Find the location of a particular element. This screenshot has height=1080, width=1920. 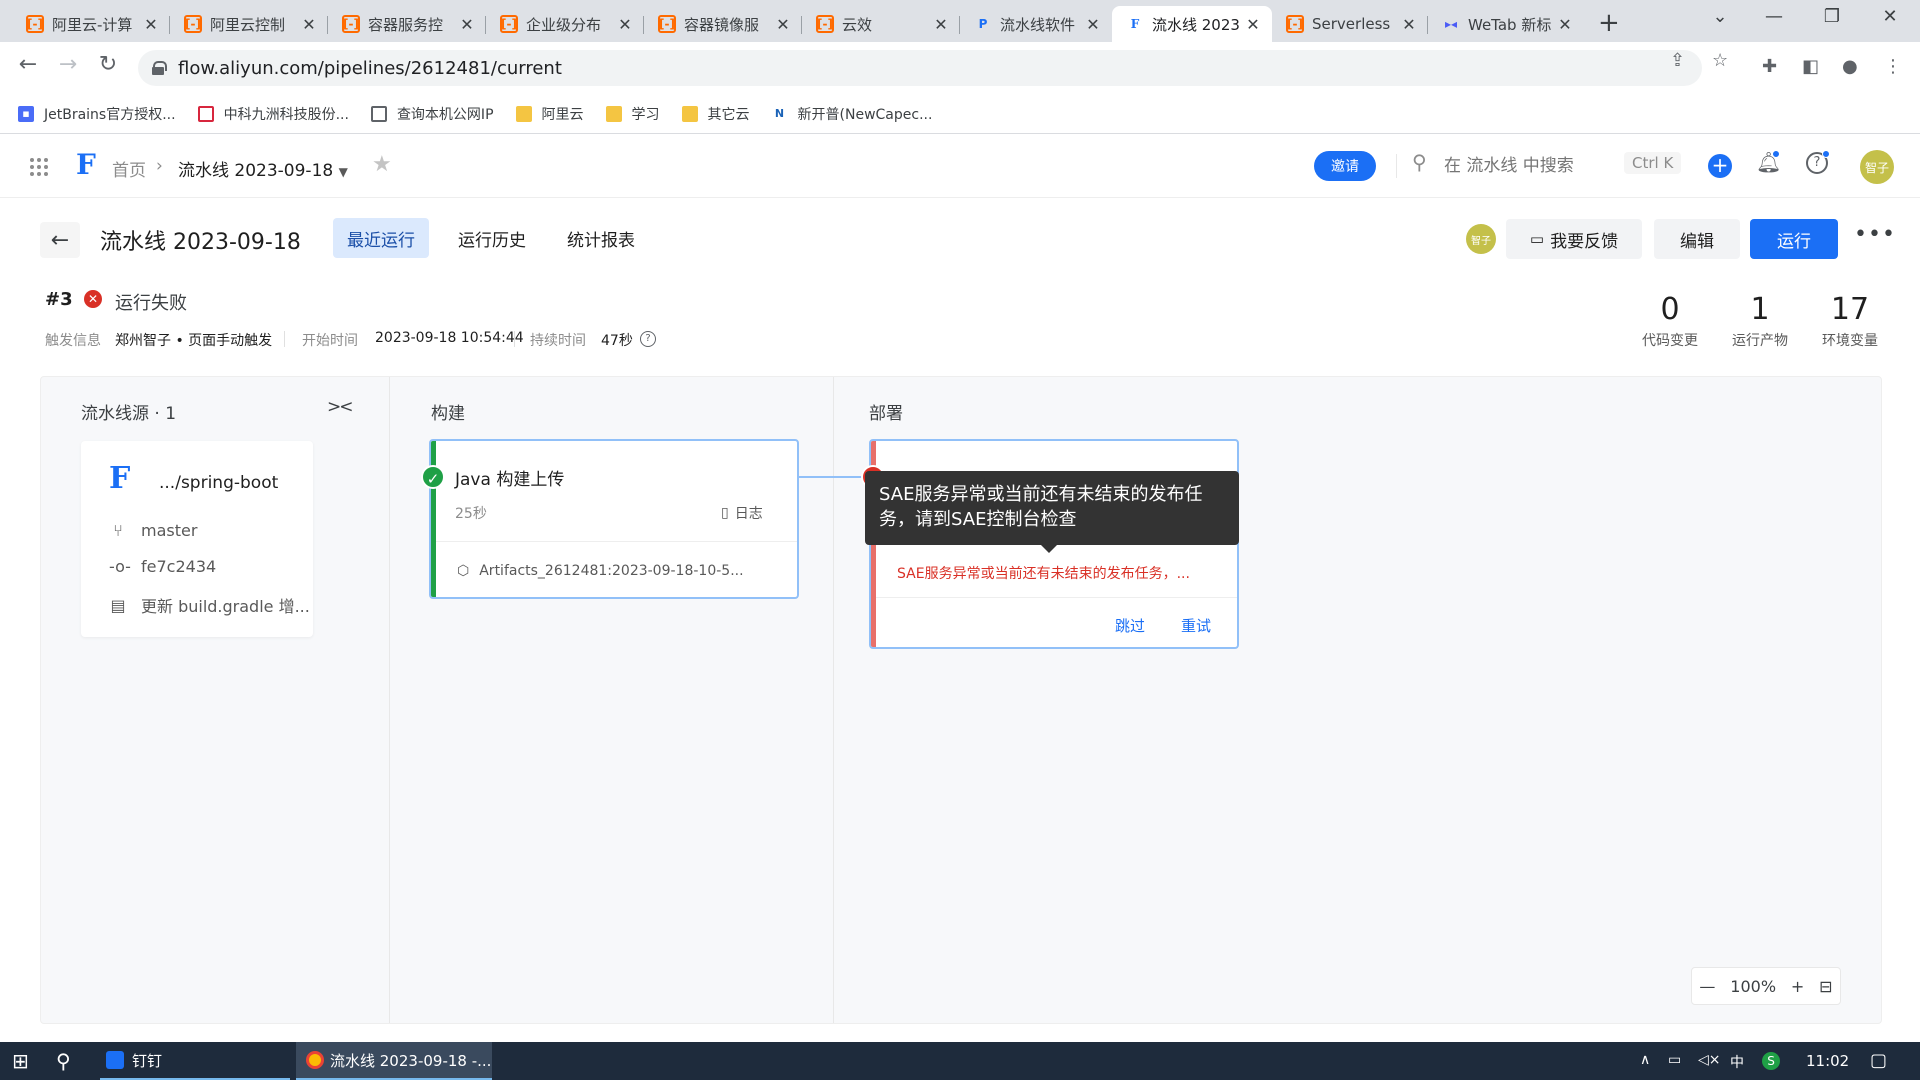

bookmark-star-icon: ☆ is located at coordinates (1720, 60).